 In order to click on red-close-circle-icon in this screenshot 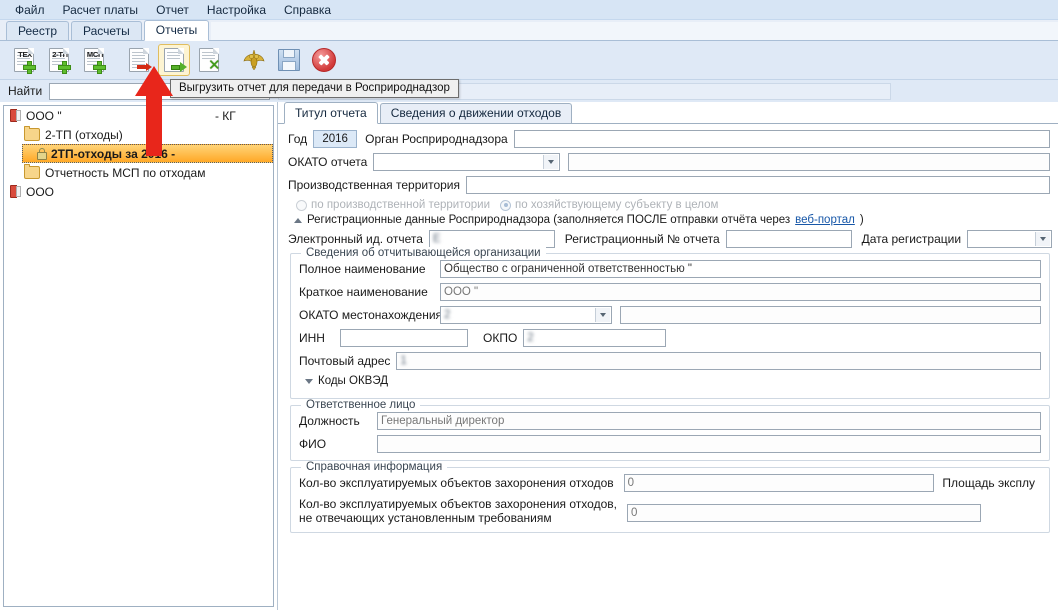, I will do `click(324, 60)`.